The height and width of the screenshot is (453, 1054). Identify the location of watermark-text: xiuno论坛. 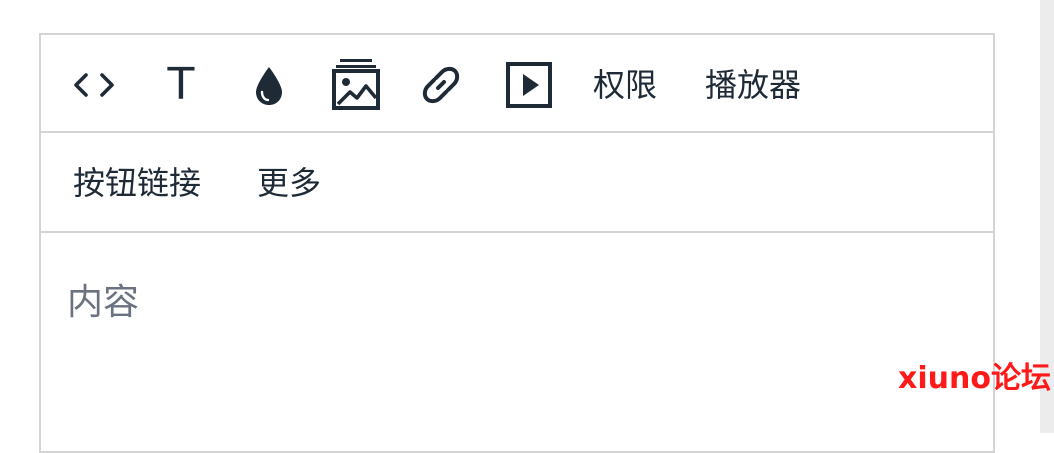
(974, 378).